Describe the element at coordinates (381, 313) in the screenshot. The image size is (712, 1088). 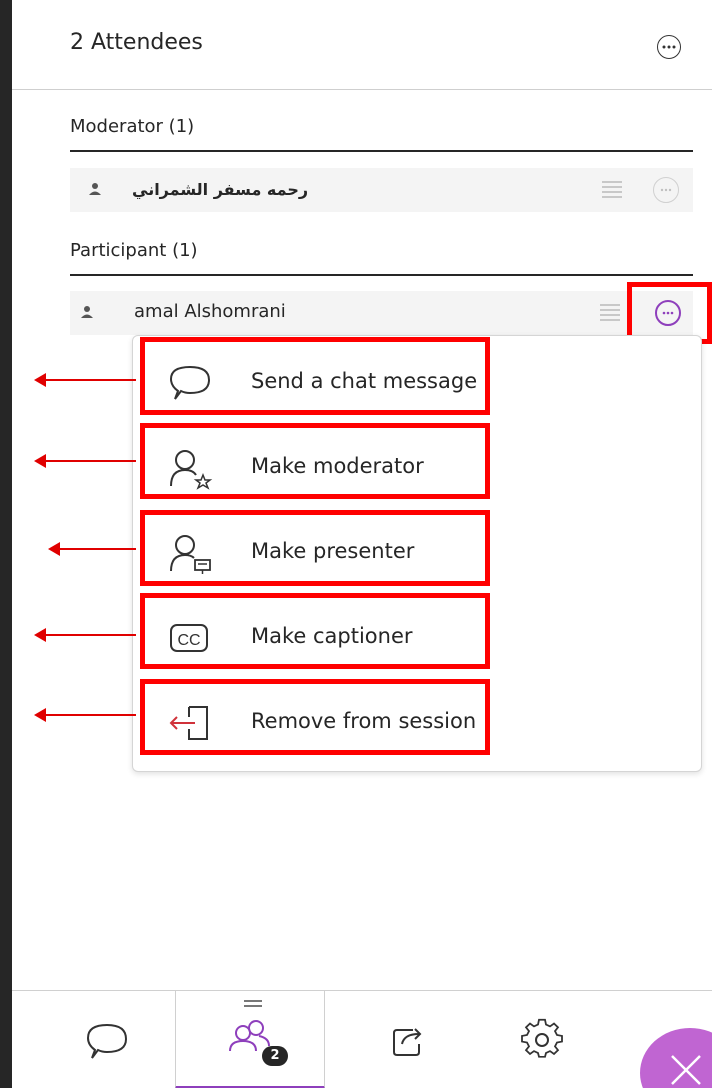
I see `attendee-row-participant: amal Alshomrani` at that location.